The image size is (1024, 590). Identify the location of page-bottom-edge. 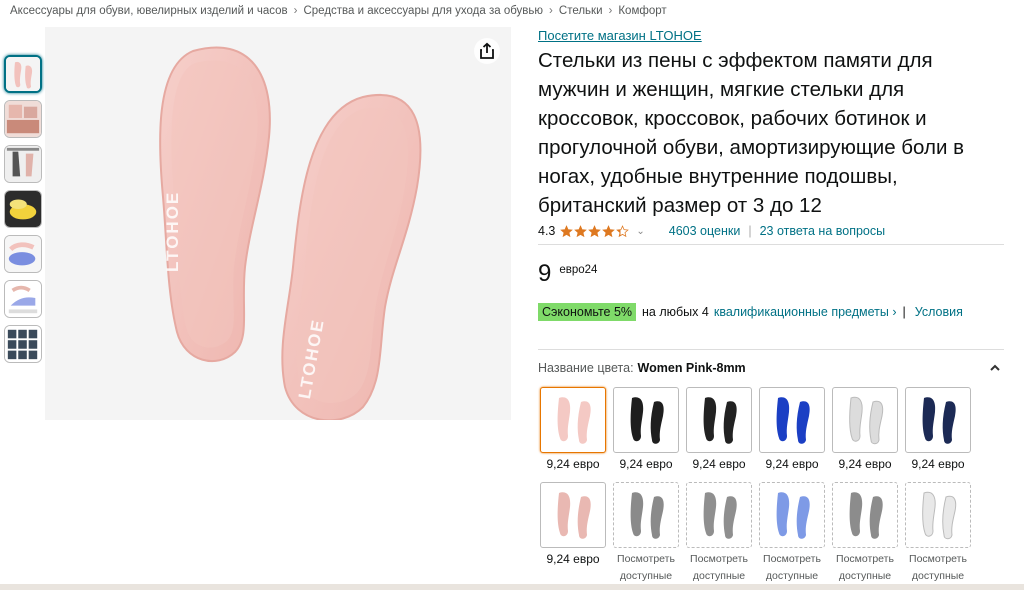
(512, 587).